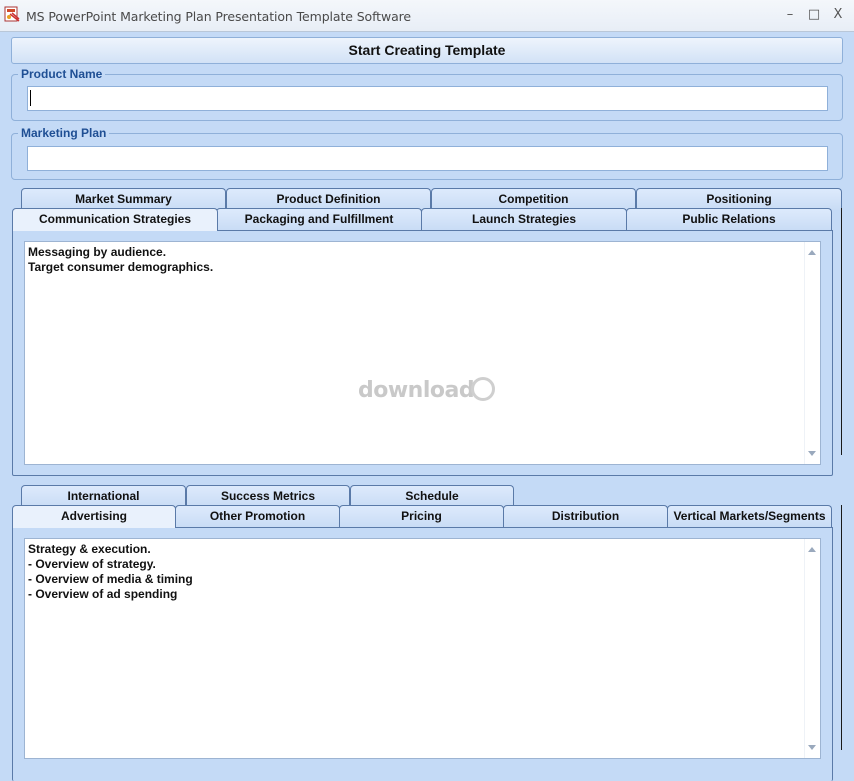 The image size is (854, 781). What do you see at coordinates (94, 516) in the screenshot?
I see `tab-advertising: Advertising` at bounding box center [94, 516].